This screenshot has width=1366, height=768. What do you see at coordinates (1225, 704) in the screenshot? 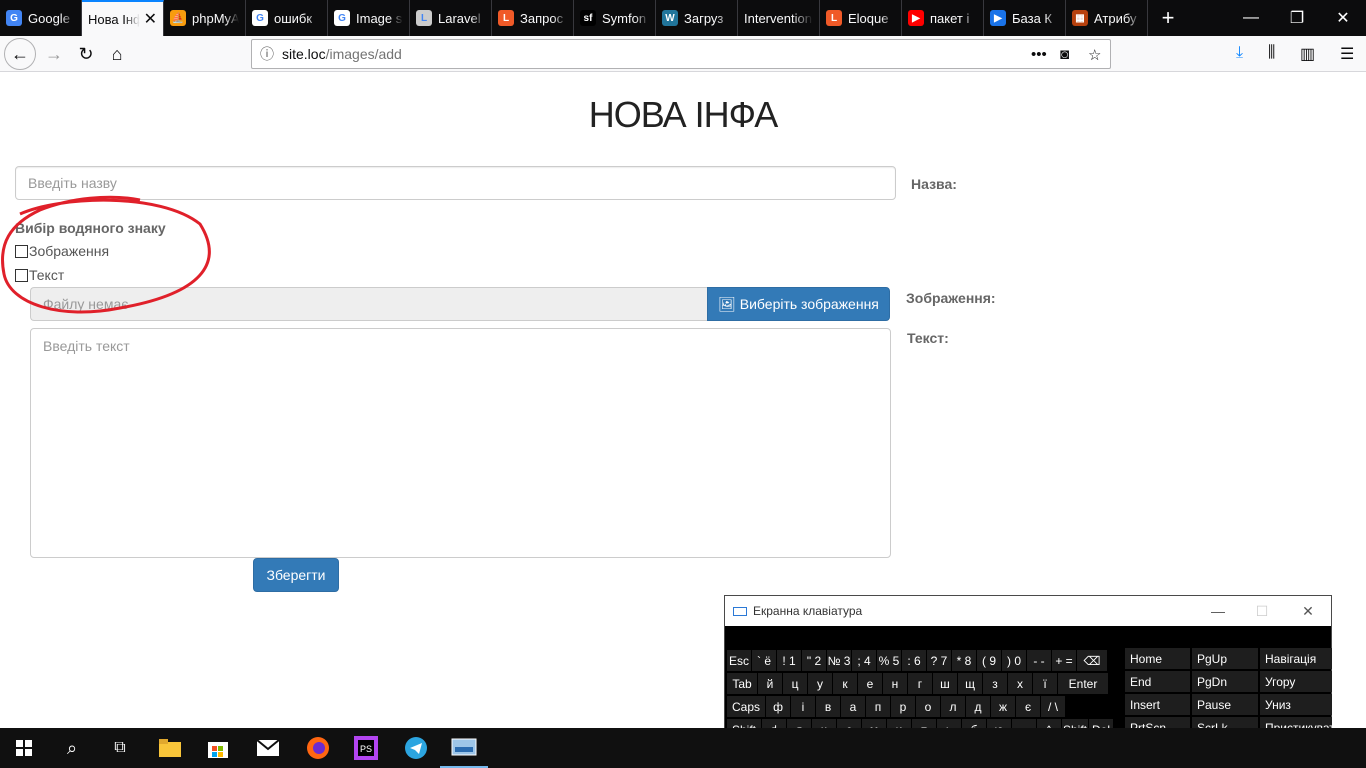
I see `osk-nav-key: Pause` at bounding box center [1225, 704].